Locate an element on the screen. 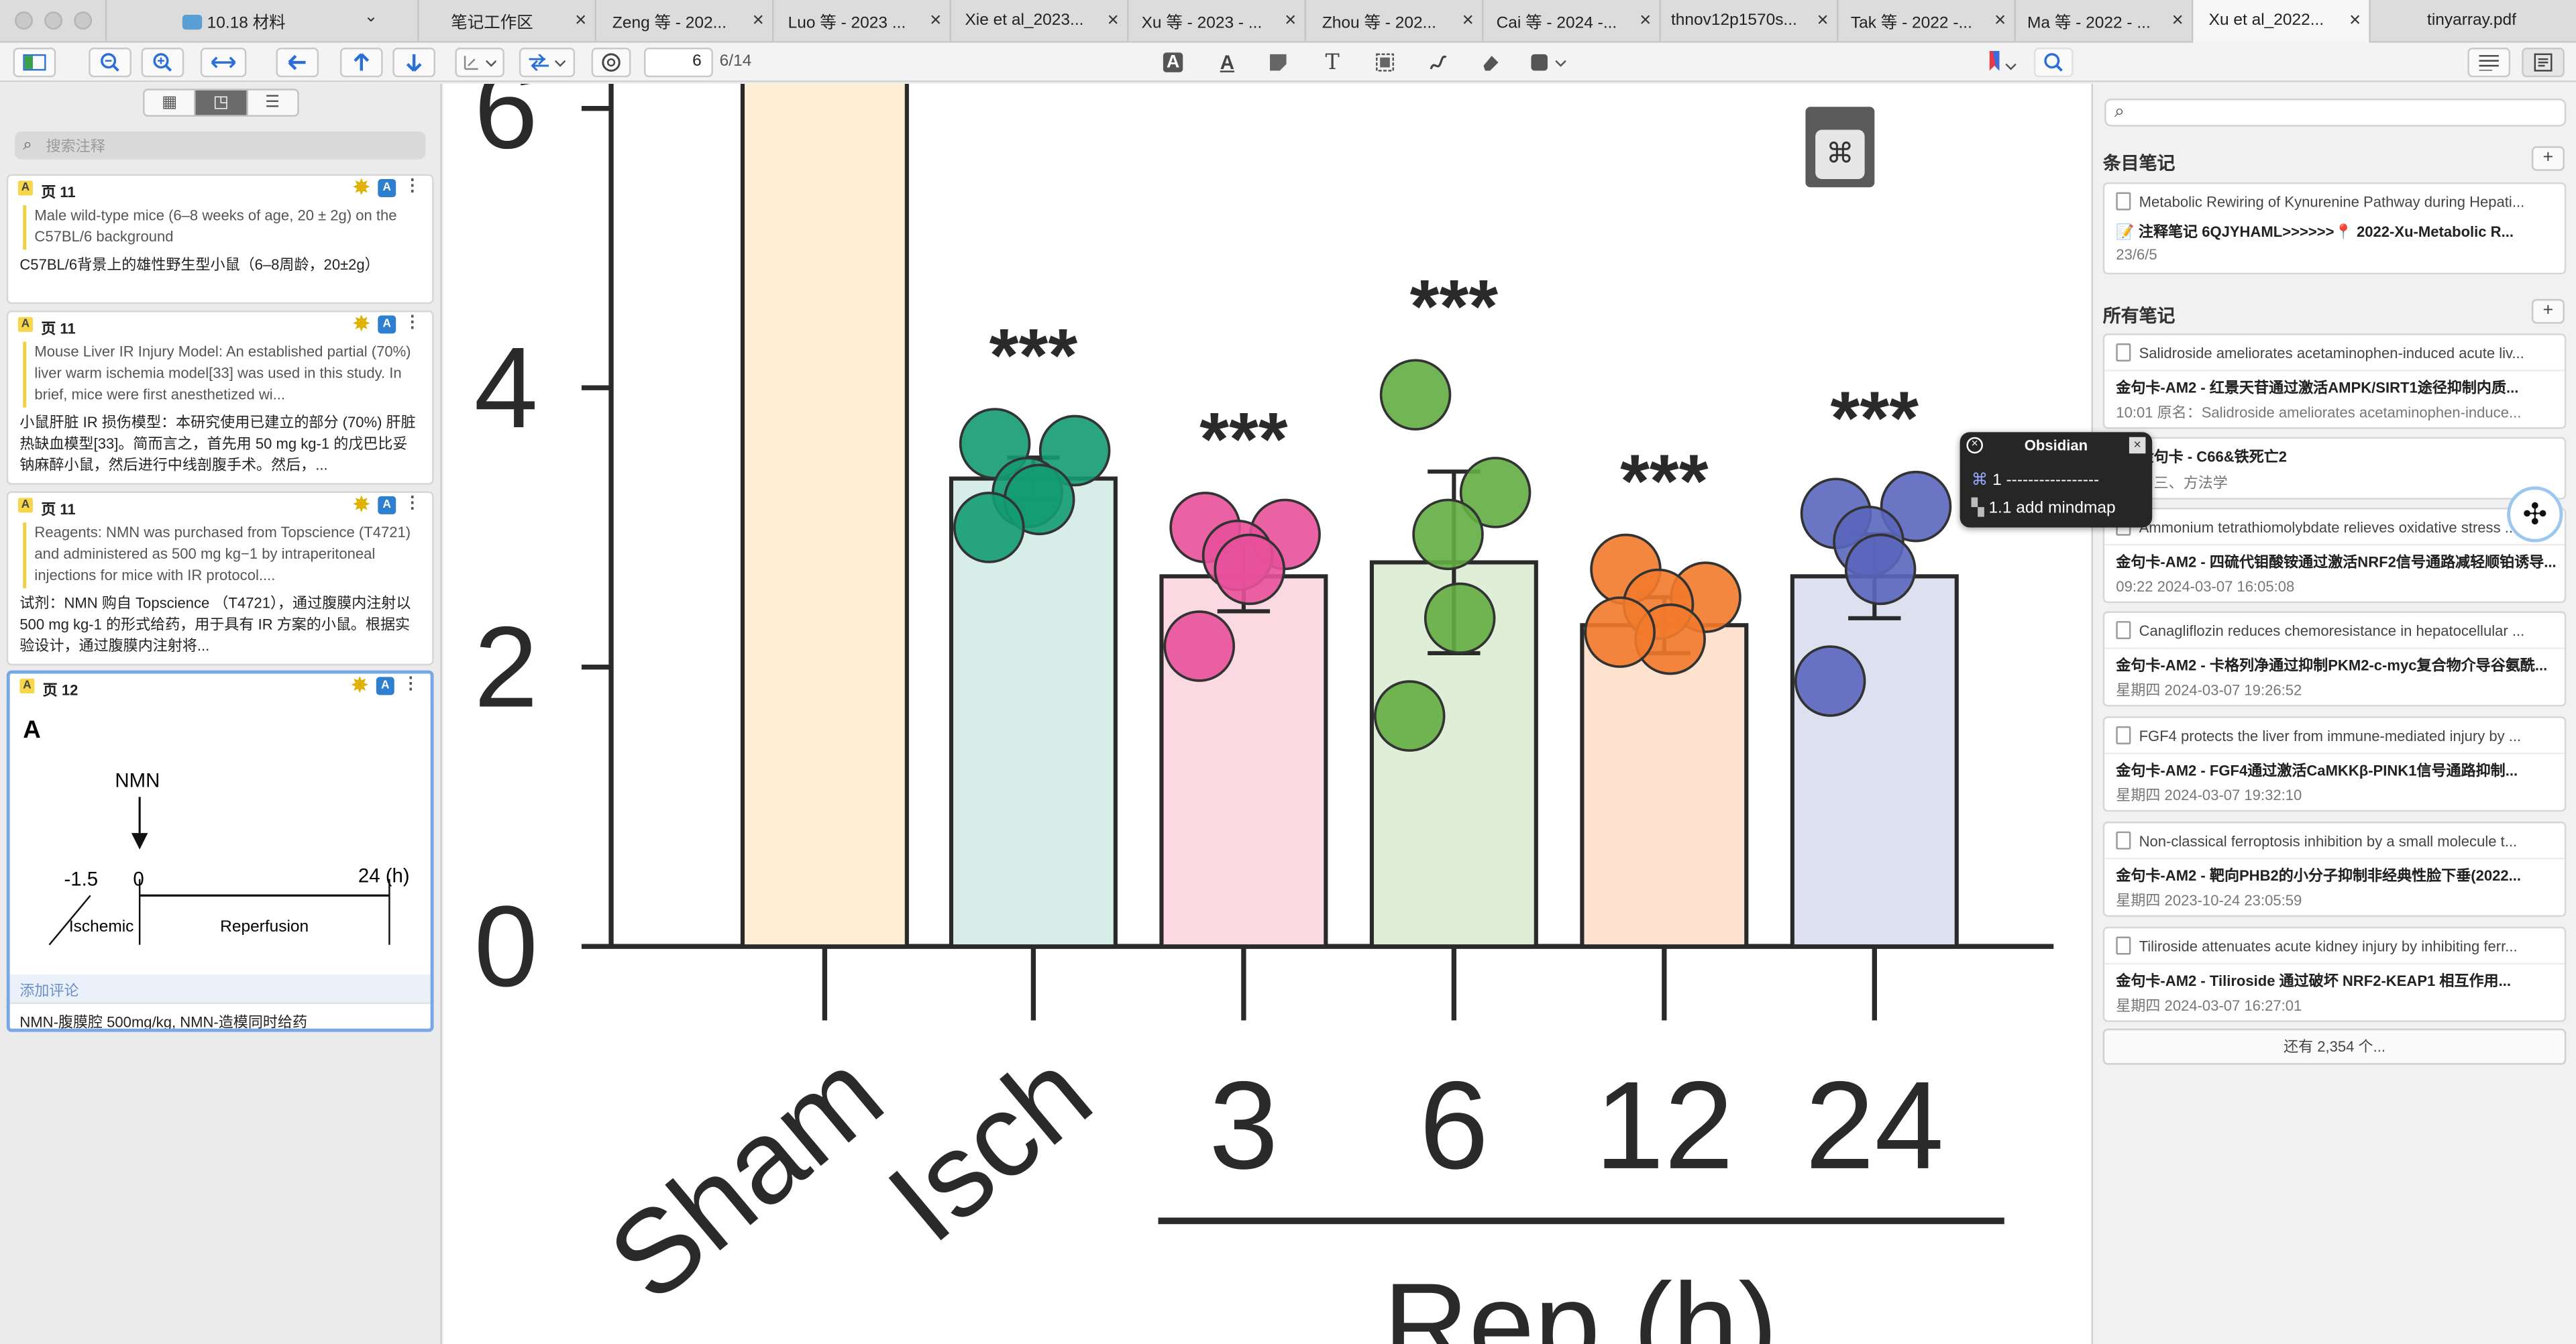  tab-document: Ma 等 - 2022 - ... × is located at coordinates (2102, 21).